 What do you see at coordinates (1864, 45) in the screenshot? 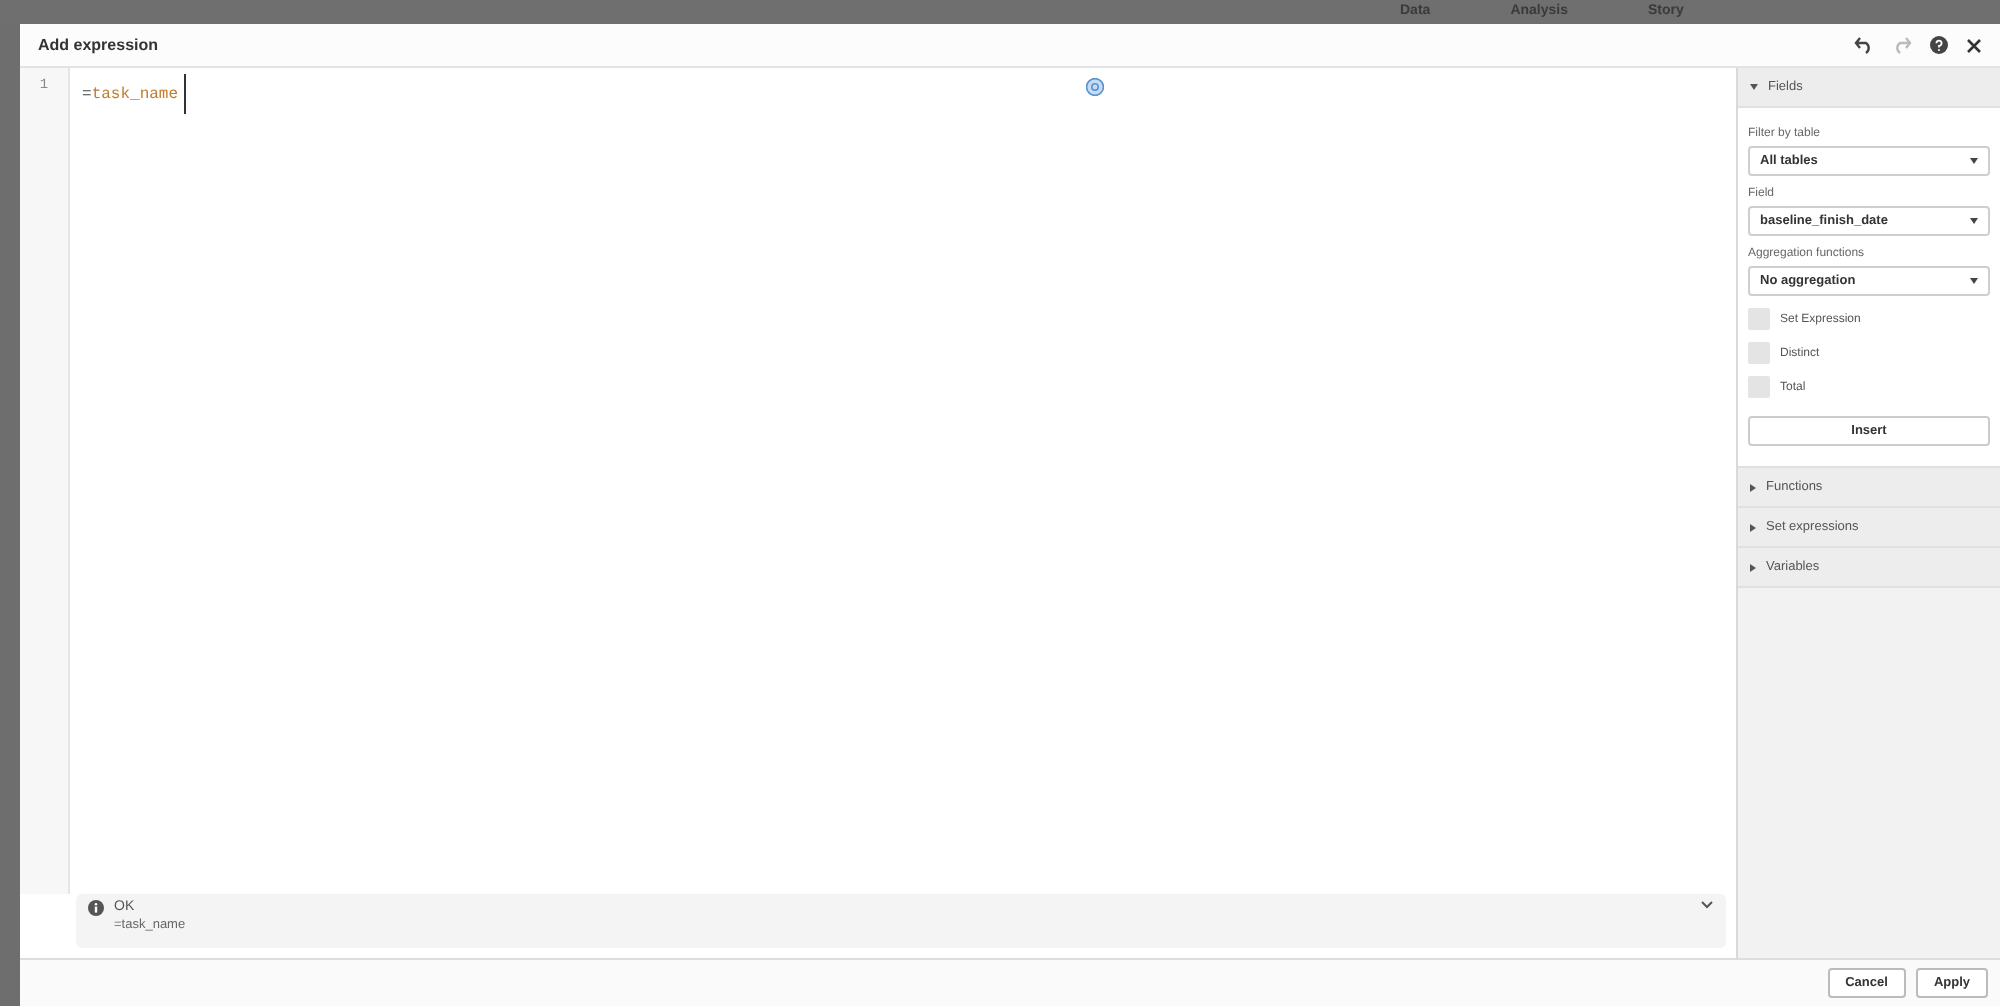
I see `undo-icon` at bounding box center [1864, 45].